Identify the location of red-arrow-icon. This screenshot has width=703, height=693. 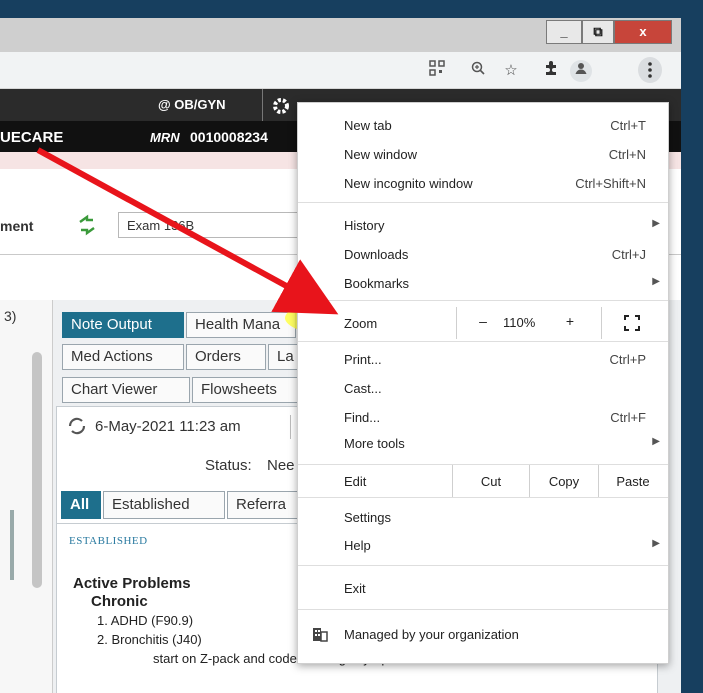
(187, 231).